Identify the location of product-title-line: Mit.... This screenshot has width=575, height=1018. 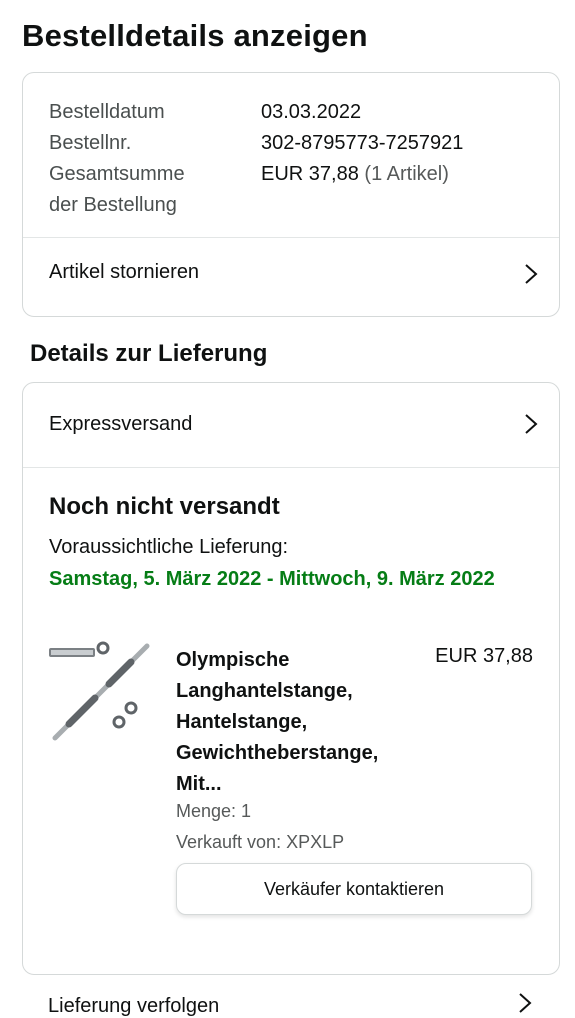
(199, 784).